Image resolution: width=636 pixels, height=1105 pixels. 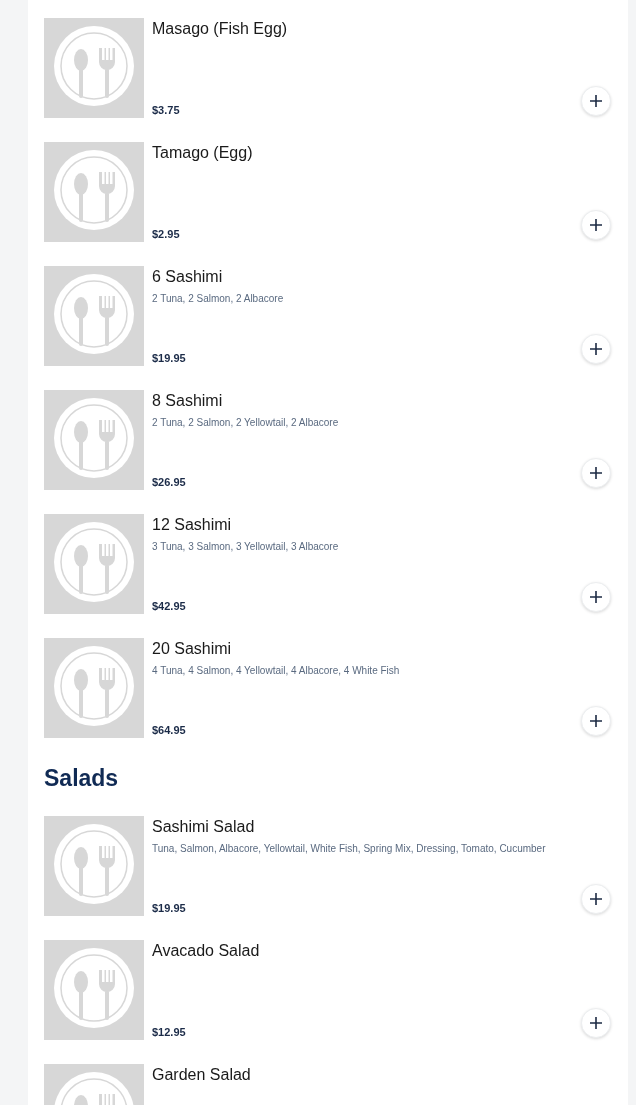 What do you see at coordinates (206, 951) in the screenshot?
I see `item-name: Avacado Salad` at bounding box center [206, 951].